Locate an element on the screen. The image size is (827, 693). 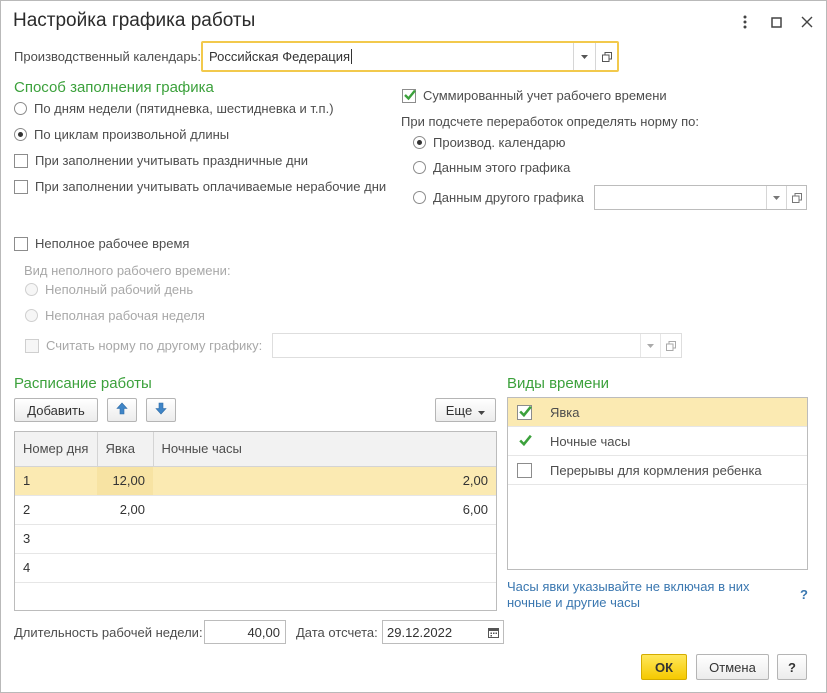
part-time-day-label: Неполный рабочий день is located at coordinates (119, 289).